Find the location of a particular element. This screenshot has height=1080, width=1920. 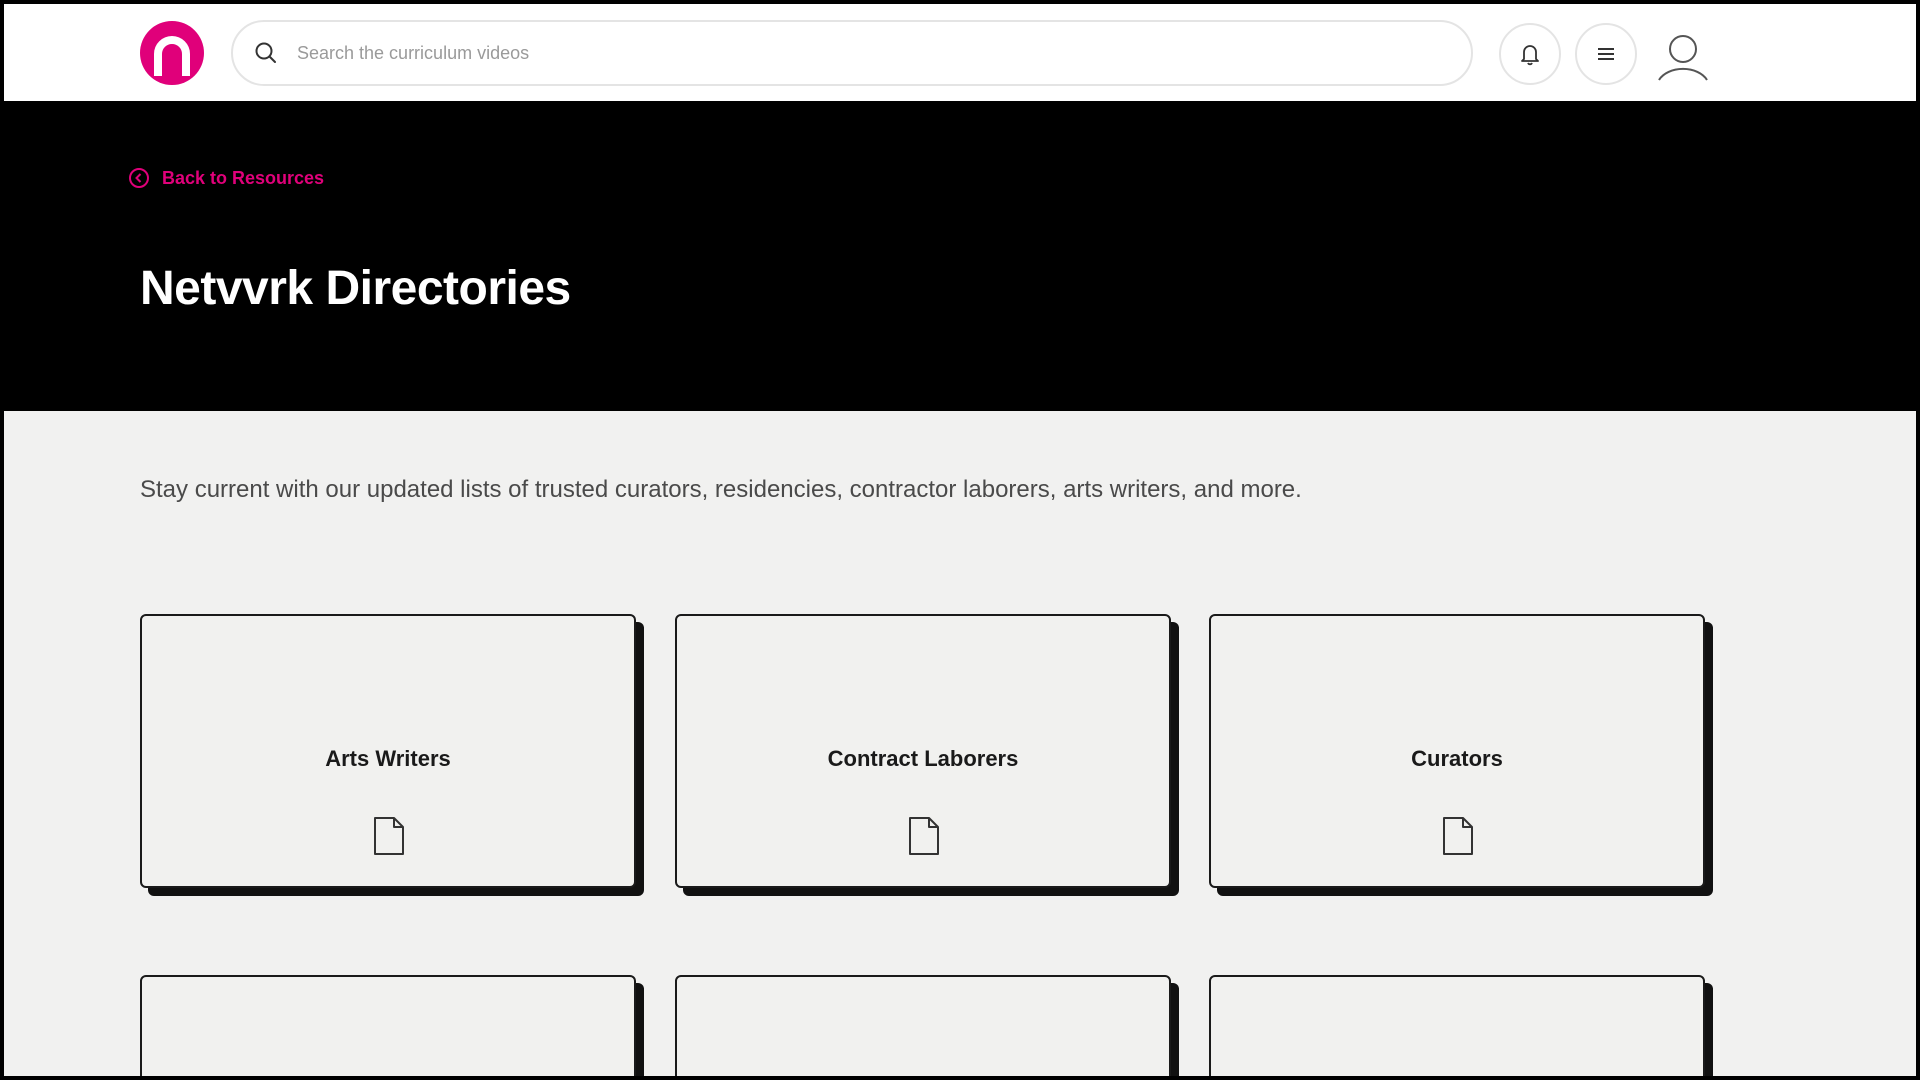

user-icon is located at coordinates (1683, 55).